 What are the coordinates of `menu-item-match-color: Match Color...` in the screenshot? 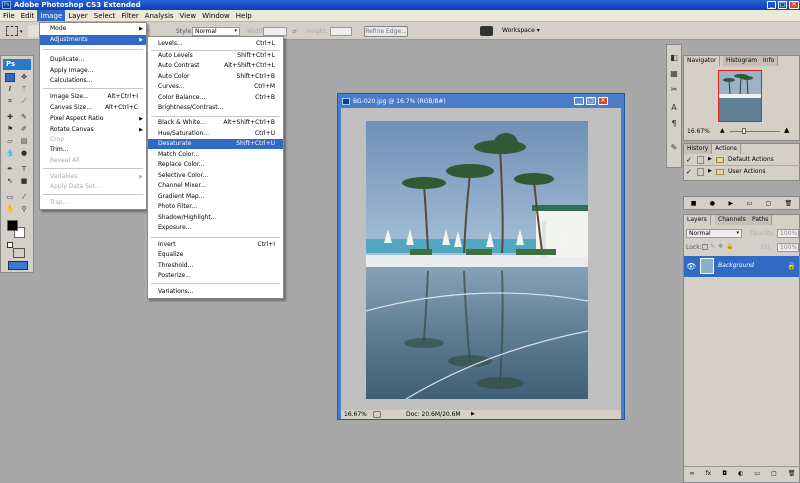 It's located at (215, 155).